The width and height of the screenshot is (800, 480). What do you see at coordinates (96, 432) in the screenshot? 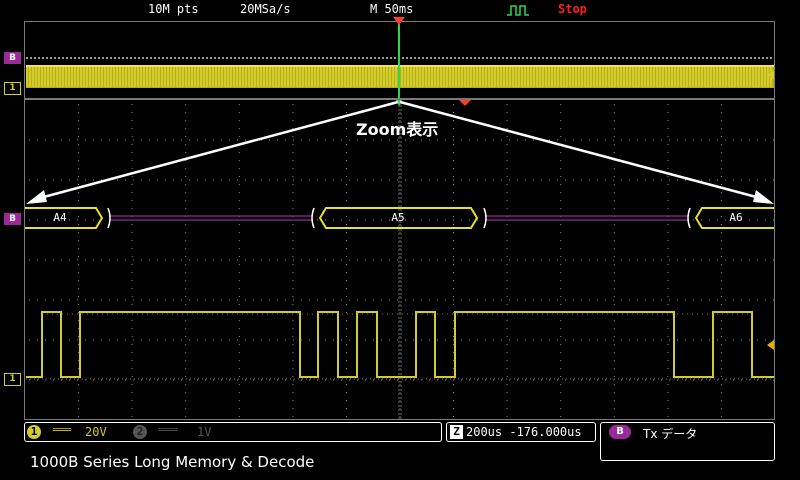
I see `ch1-scale: 20V` at bounding box center [96, 432].